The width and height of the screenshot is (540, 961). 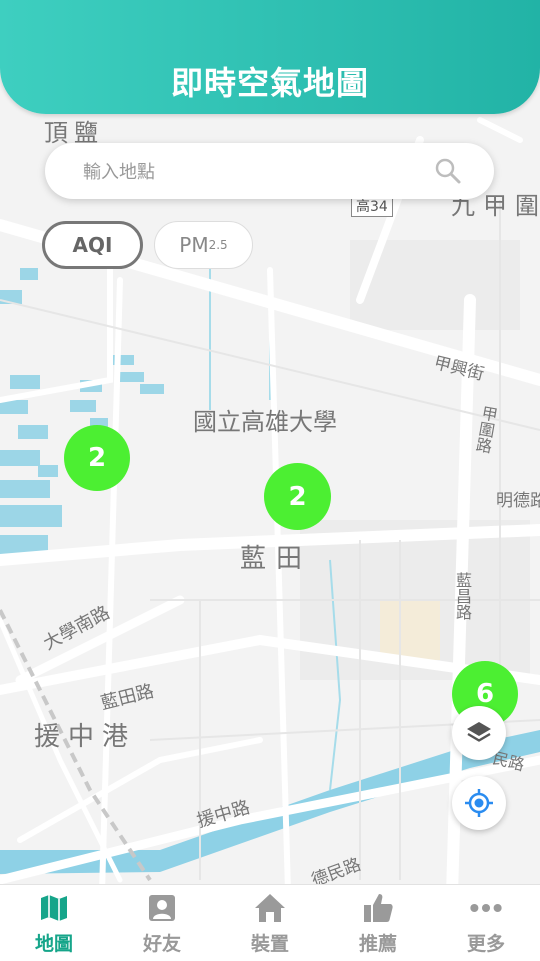 I want to click on more-dots-icon, so click(x=486, y=908).